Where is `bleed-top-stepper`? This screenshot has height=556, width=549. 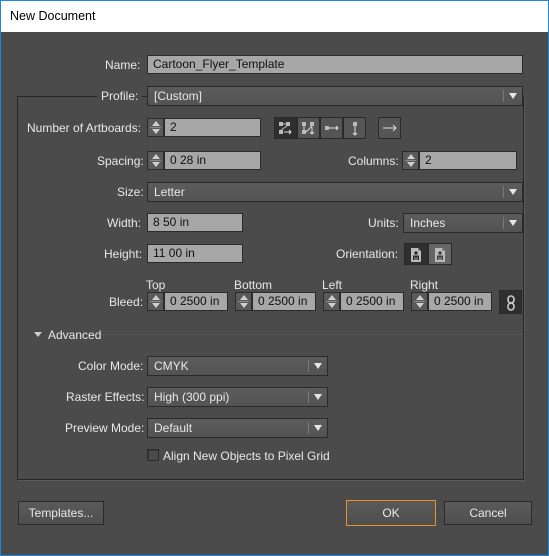
bleed-top-stepper is located at coordinates (155, 301).